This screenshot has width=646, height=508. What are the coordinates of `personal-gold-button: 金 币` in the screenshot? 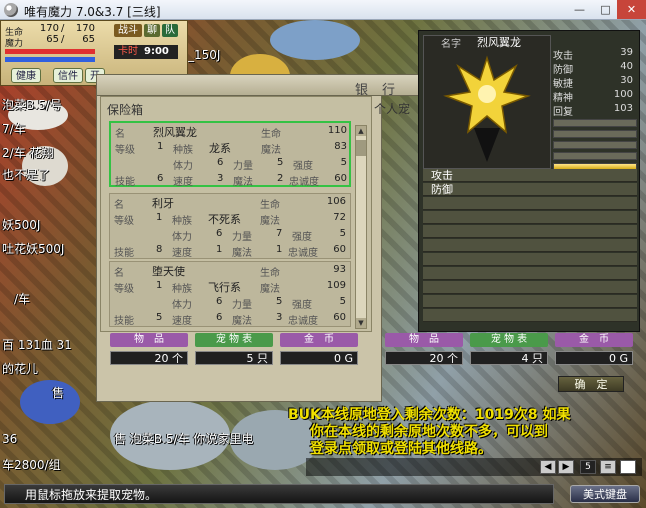 It's located at (594, 340).